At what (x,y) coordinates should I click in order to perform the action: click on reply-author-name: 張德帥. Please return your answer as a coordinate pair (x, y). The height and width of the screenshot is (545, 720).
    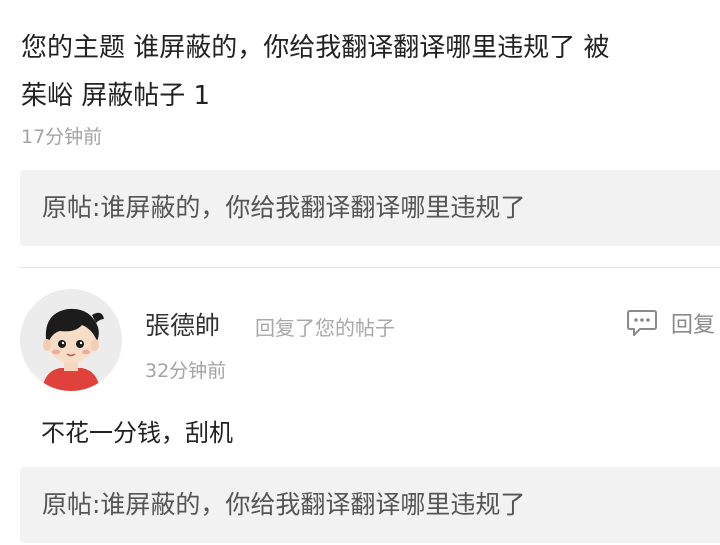
    Looking at the image, I should click on (182, 324).